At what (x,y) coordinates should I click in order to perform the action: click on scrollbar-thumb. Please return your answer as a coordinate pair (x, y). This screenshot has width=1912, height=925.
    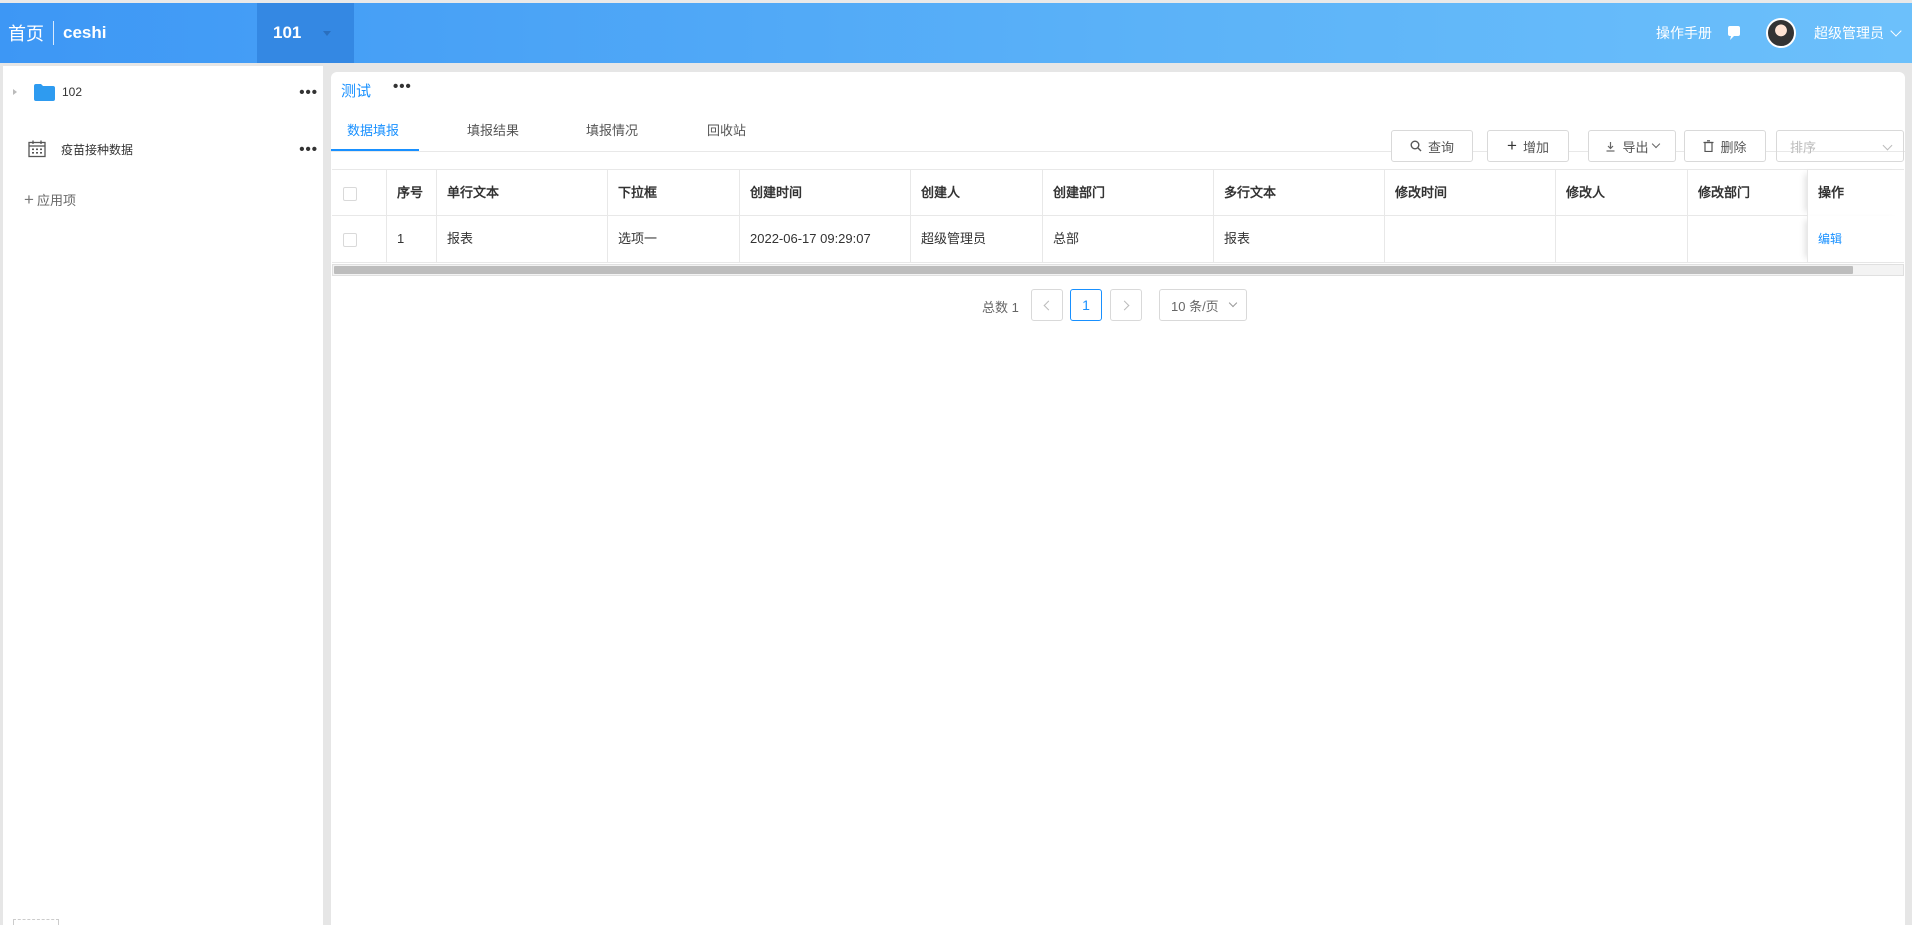
    Looking at the image, I should click on (1093, 270).